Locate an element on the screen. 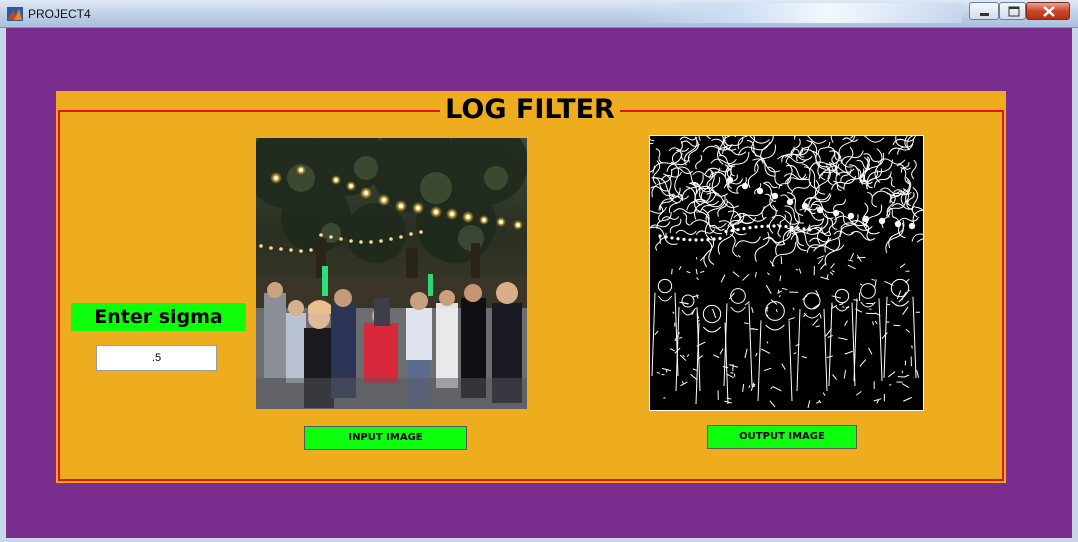 Image resolution: width=1078 pixels, height=542 pixels. window-frame-right is located at coordinates (1075, 285).